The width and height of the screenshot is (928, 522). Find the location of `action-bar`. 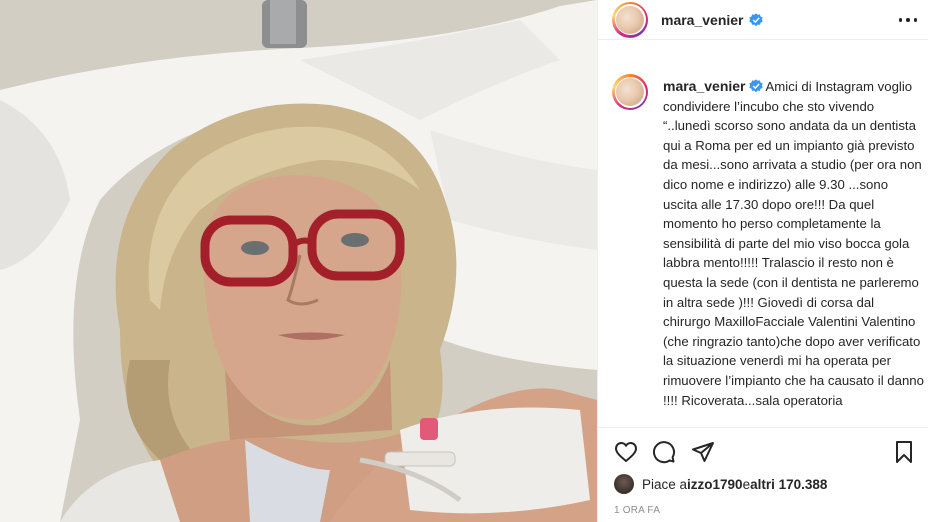

action-bar is located at coordinates (763, 451).